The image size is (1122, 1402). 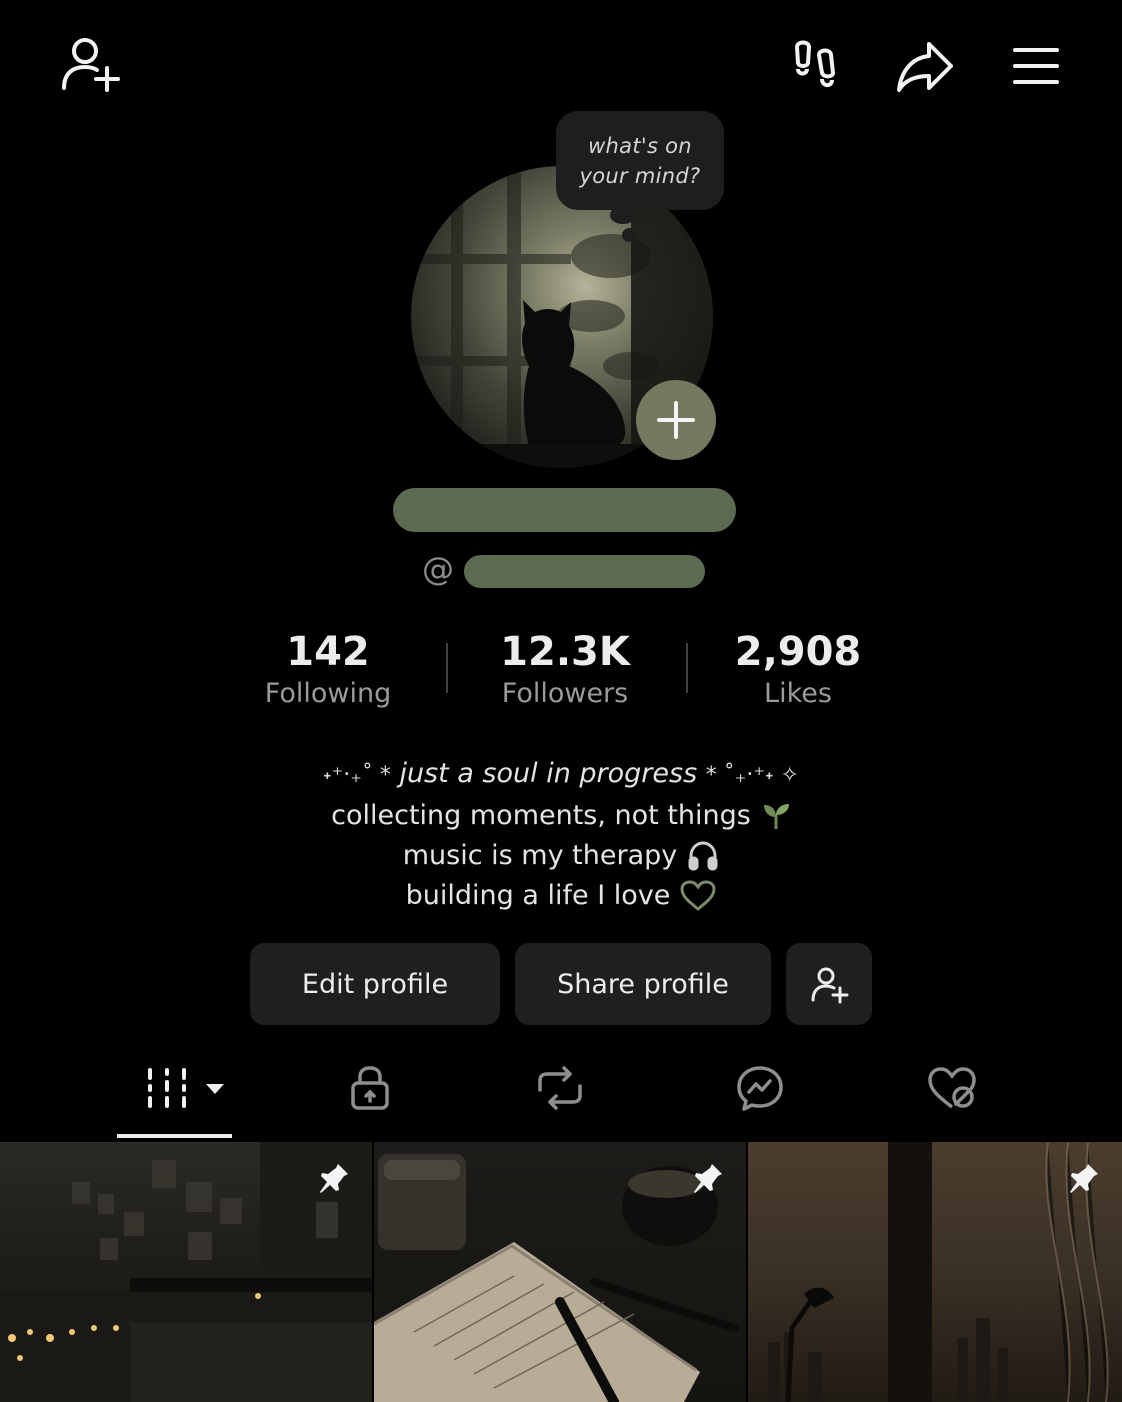 I want to click on repost-icon, so click(x=560, y=1088).